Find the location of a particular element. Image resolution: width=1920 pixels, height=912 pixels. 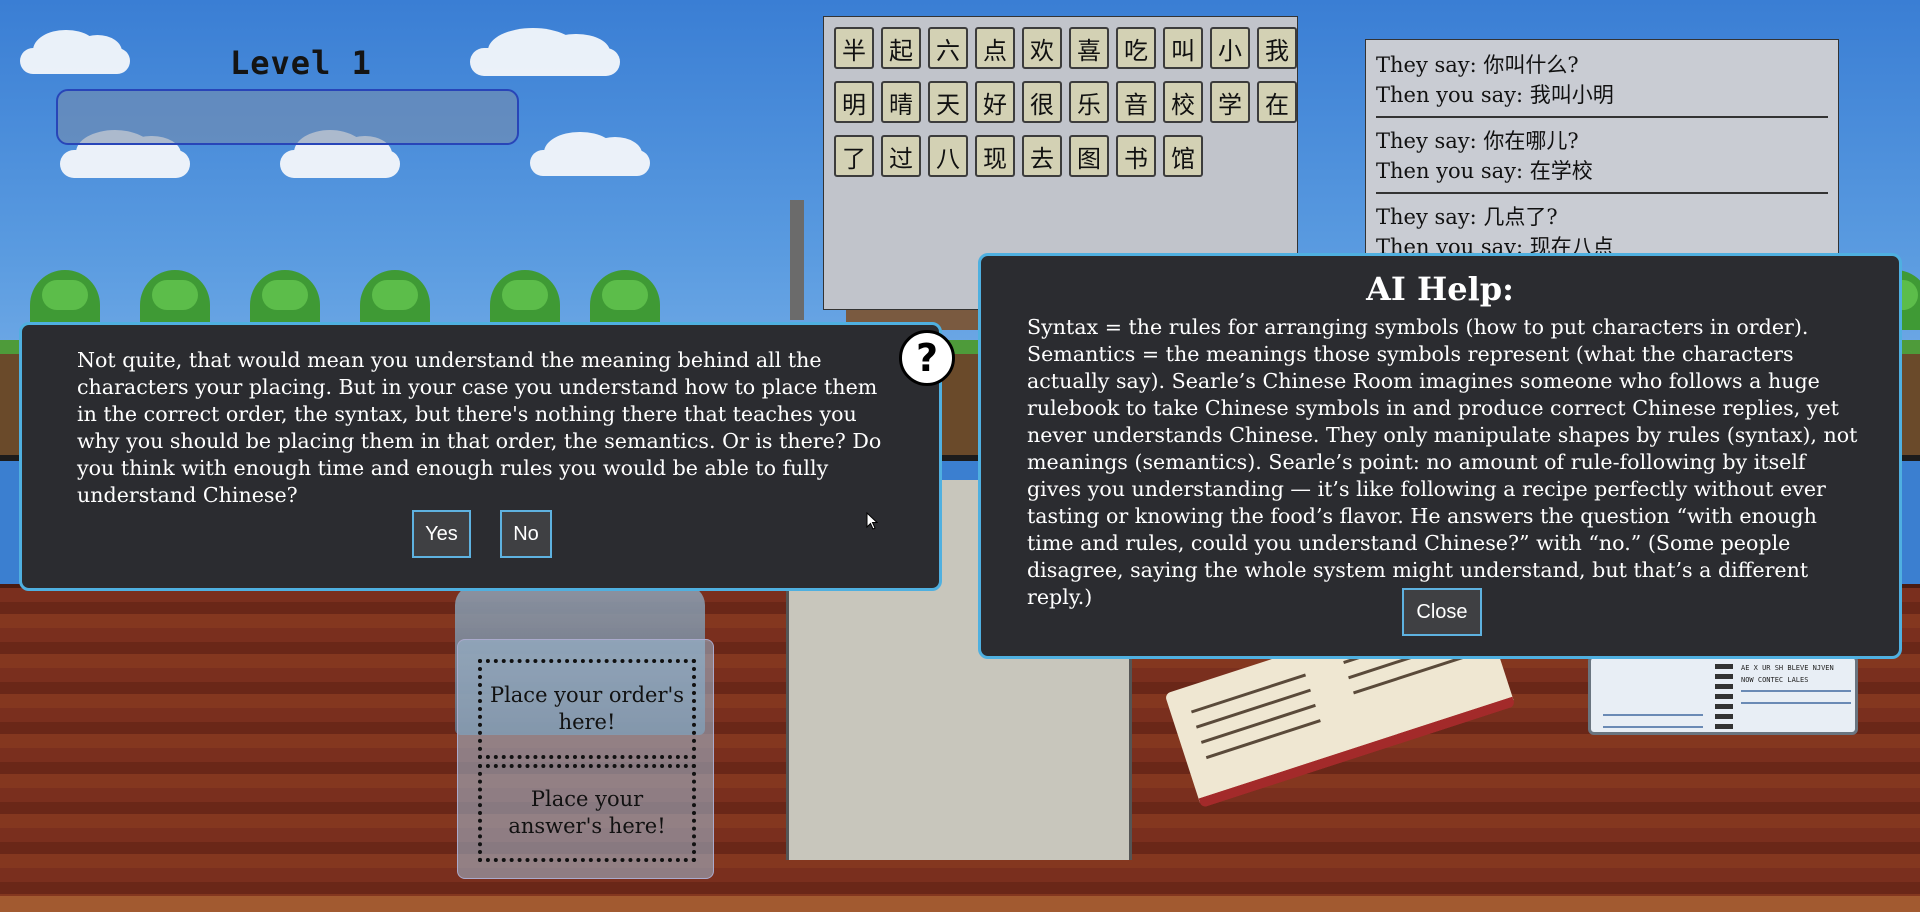

help-icon: ? is located at coordinates (927, 358).